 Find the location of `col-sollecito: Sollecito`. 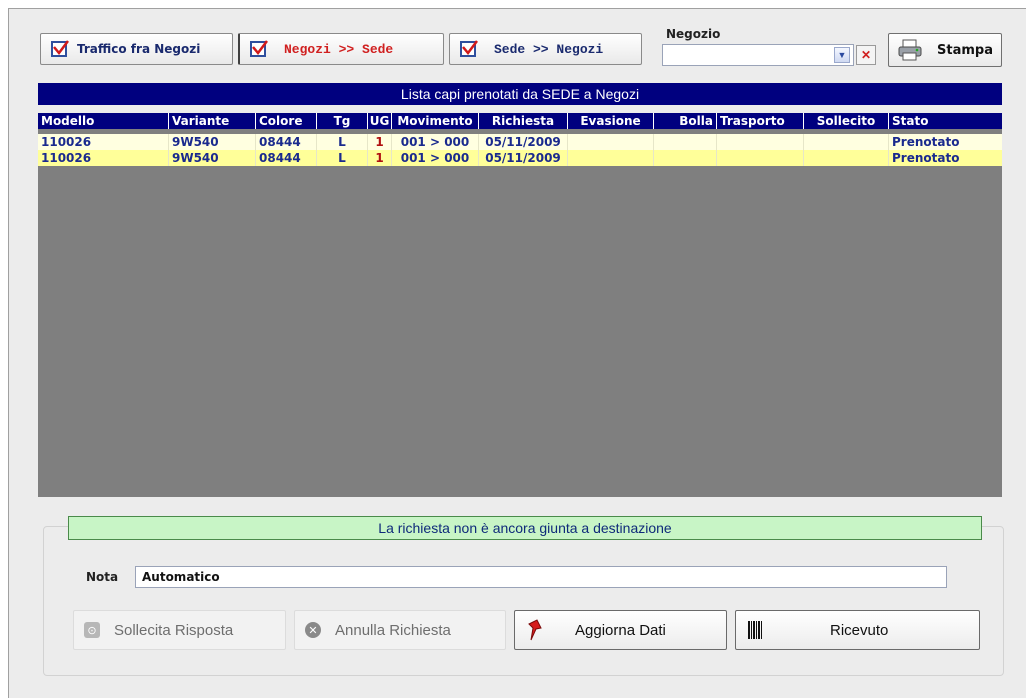

col-sollecito: Sollecito is located at coordinates (846, 121).